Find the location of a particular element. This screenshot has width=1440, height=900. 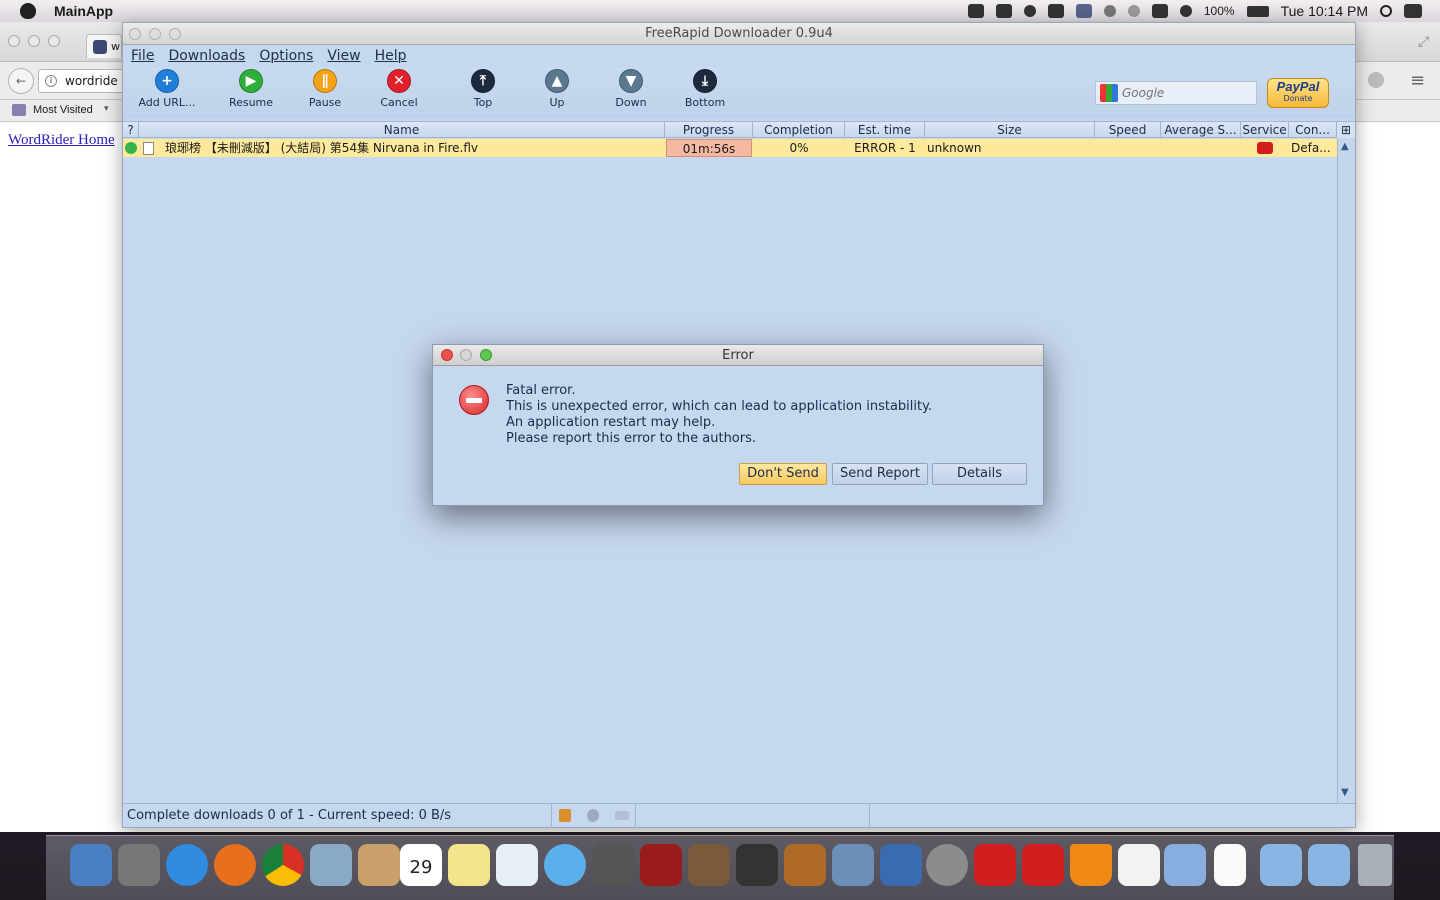

browser-zoom-button is located at coordinates (54, 41).